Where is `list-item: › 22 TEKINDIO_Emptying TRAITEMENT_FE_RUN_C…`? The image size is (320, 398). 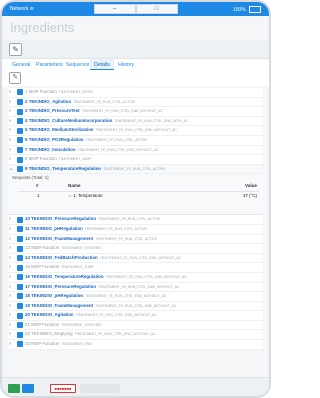 list-item: › 22 TEKINDIO_Emptying TRAITEMENT_FE_RUN_C… is located at coordinates (135, 335).